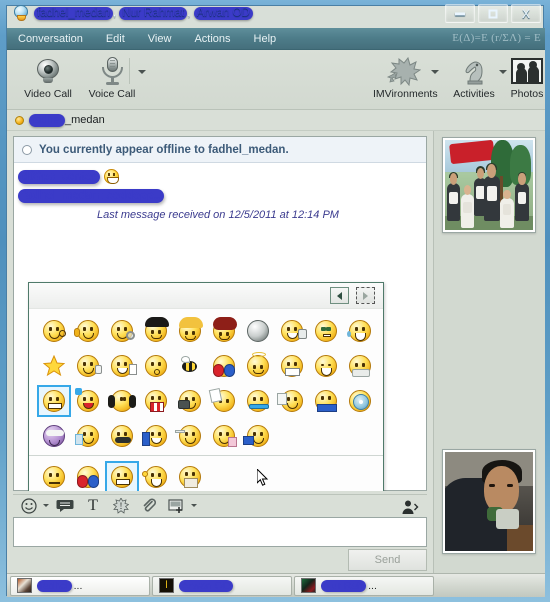 This screenshot has height=602, width=550. I want to click on voice-call-label: Voice Call, so click(112, 94).